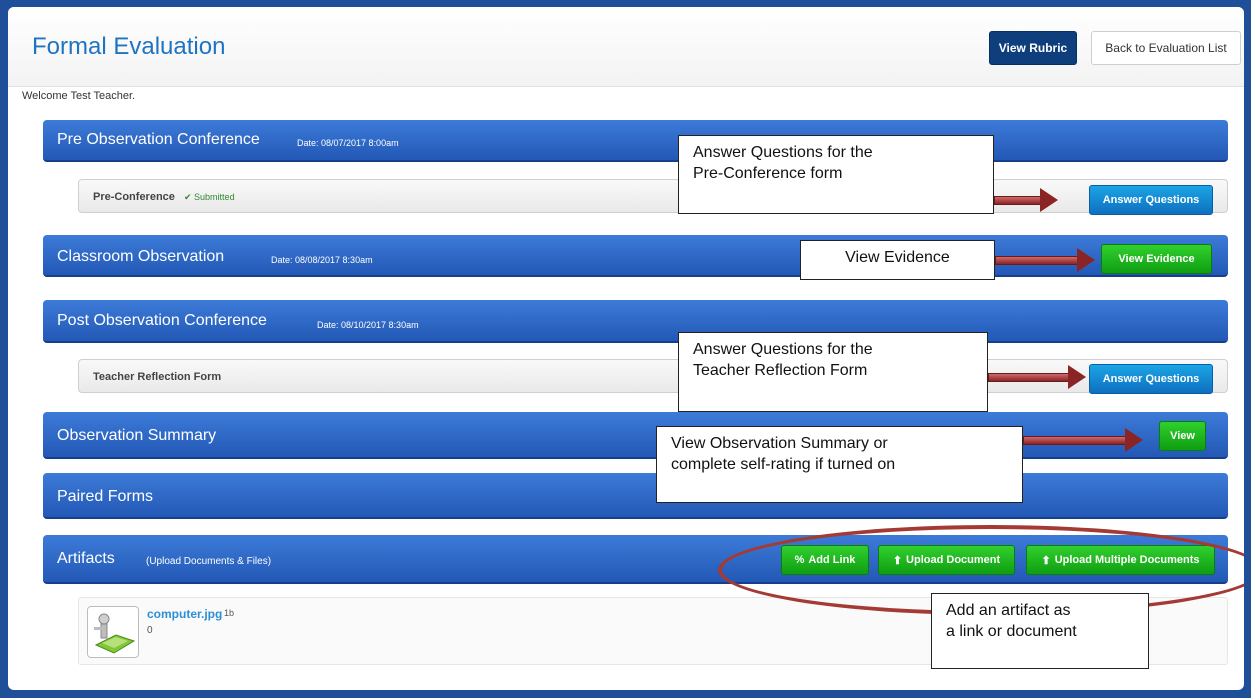  Describe the element at coordinates (635, 496) in the screenshot. I see `section-paired-forms: Paired Forms` at that location.